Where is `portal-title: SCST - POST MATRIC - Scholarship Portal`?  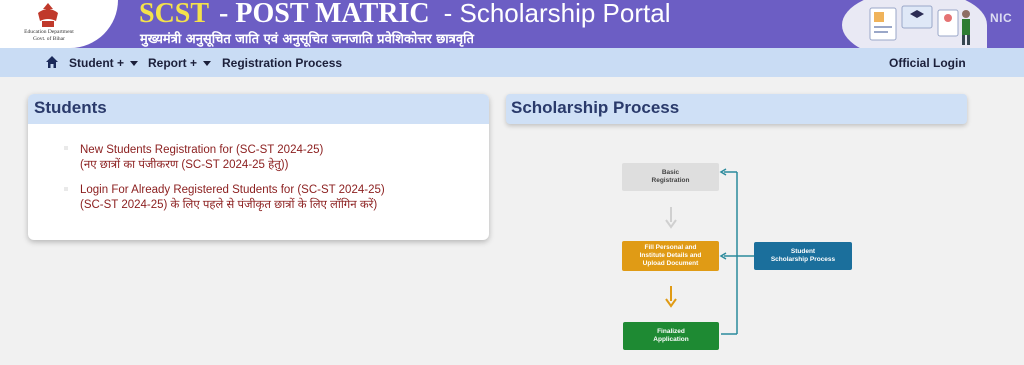
portal-title: SCST - POST MATRIC - Scholarship Portal is located at coordinates (404, 15).